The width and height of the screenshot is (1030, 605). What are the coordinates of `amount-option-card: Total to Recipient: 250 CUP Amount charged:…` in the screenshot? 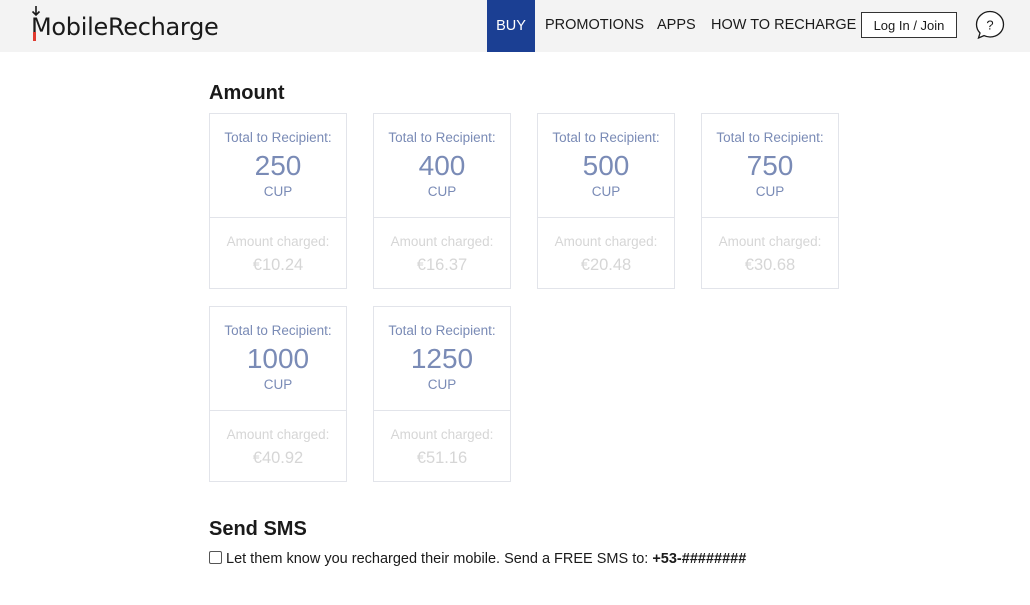 It's located at (278, 201).